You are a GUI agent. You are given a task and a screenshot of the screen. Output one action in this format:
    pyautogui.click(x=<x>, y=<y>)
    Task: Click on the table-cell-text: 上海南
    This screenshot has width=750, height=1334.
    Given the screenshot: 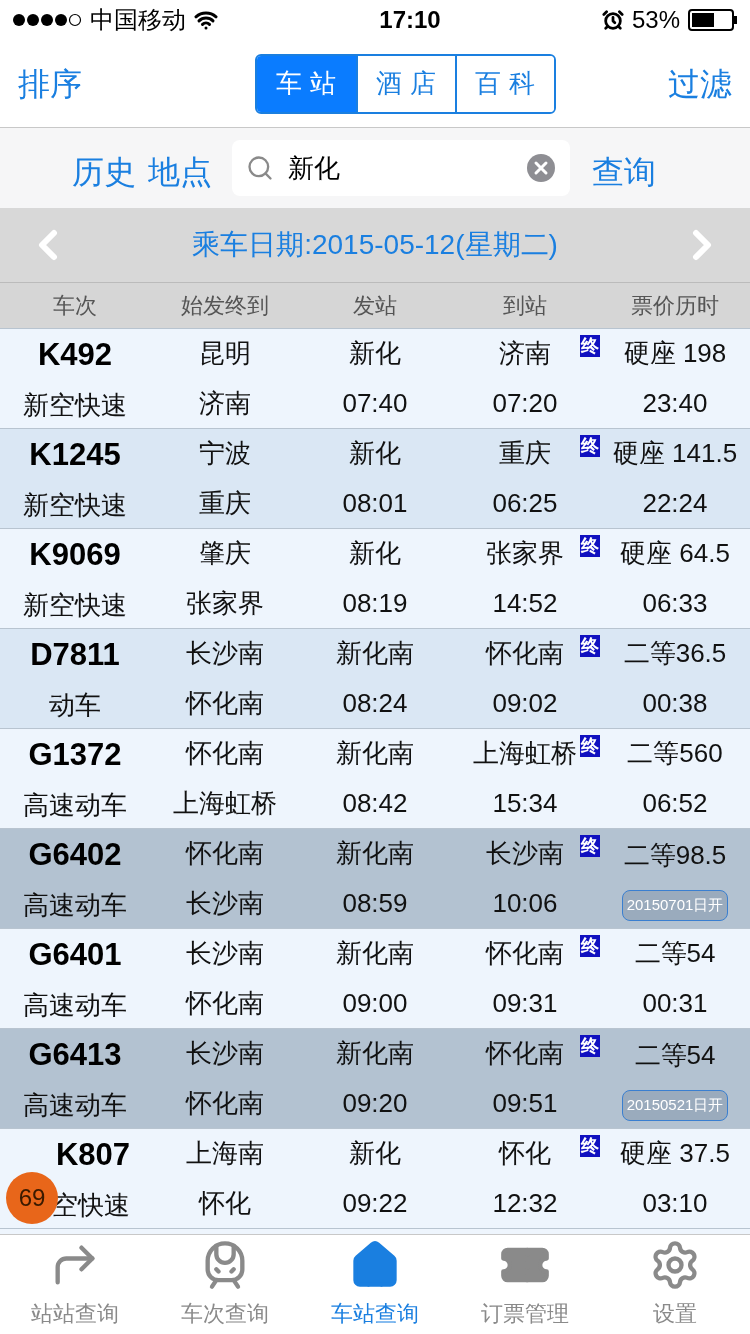 What is the action you would take?
    pyautogui.click(x=225, y=1154)
    